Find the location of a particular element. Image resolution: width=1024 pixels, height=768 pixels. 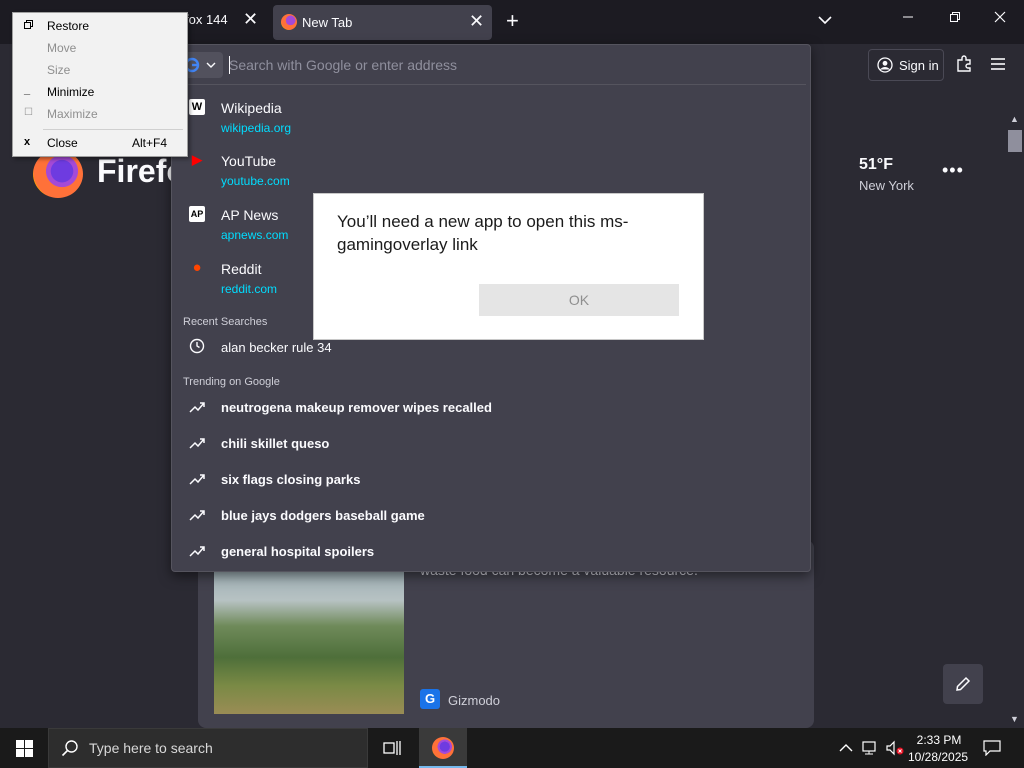

firefox-icon is located at coordinates (443, 748).